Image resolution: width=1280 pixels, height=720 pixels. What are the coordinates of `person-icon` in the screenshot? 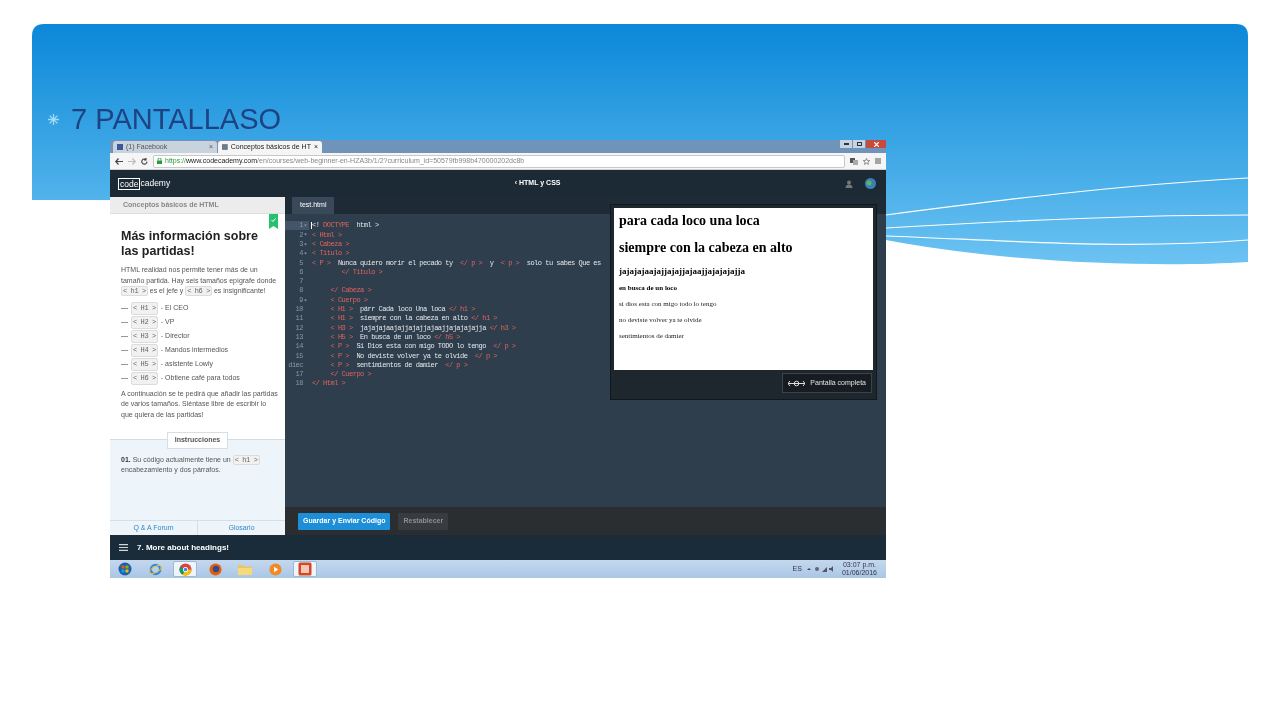 It's located at (849, 183).